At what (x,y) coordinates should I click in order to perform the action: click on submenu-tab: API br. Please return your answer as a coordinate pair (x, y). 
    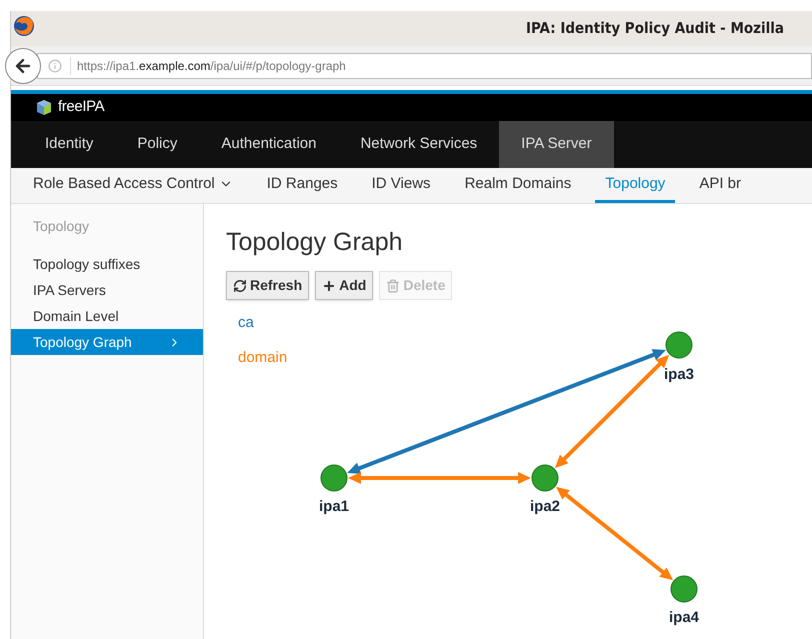
    Looking at the image, I should click on (720, 185).